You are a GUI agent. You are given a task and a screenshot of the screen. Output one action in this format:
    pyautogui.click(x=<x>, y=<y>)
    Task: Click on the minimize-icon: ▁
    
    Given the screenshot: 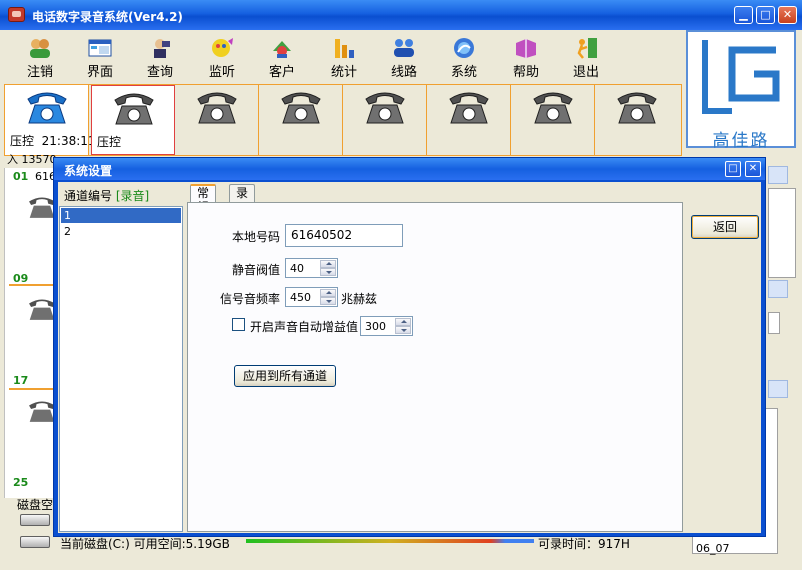 What is the action you would take?
    pyautogui.click(x=743, y=14)
    